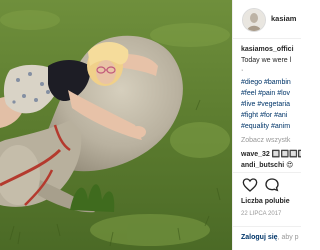 This screenshot has width=320, height=250. What do you see at coordinates (267, 19) in the screenshot?
I see `post-header: kasiam` at bounding box center [267, 19].